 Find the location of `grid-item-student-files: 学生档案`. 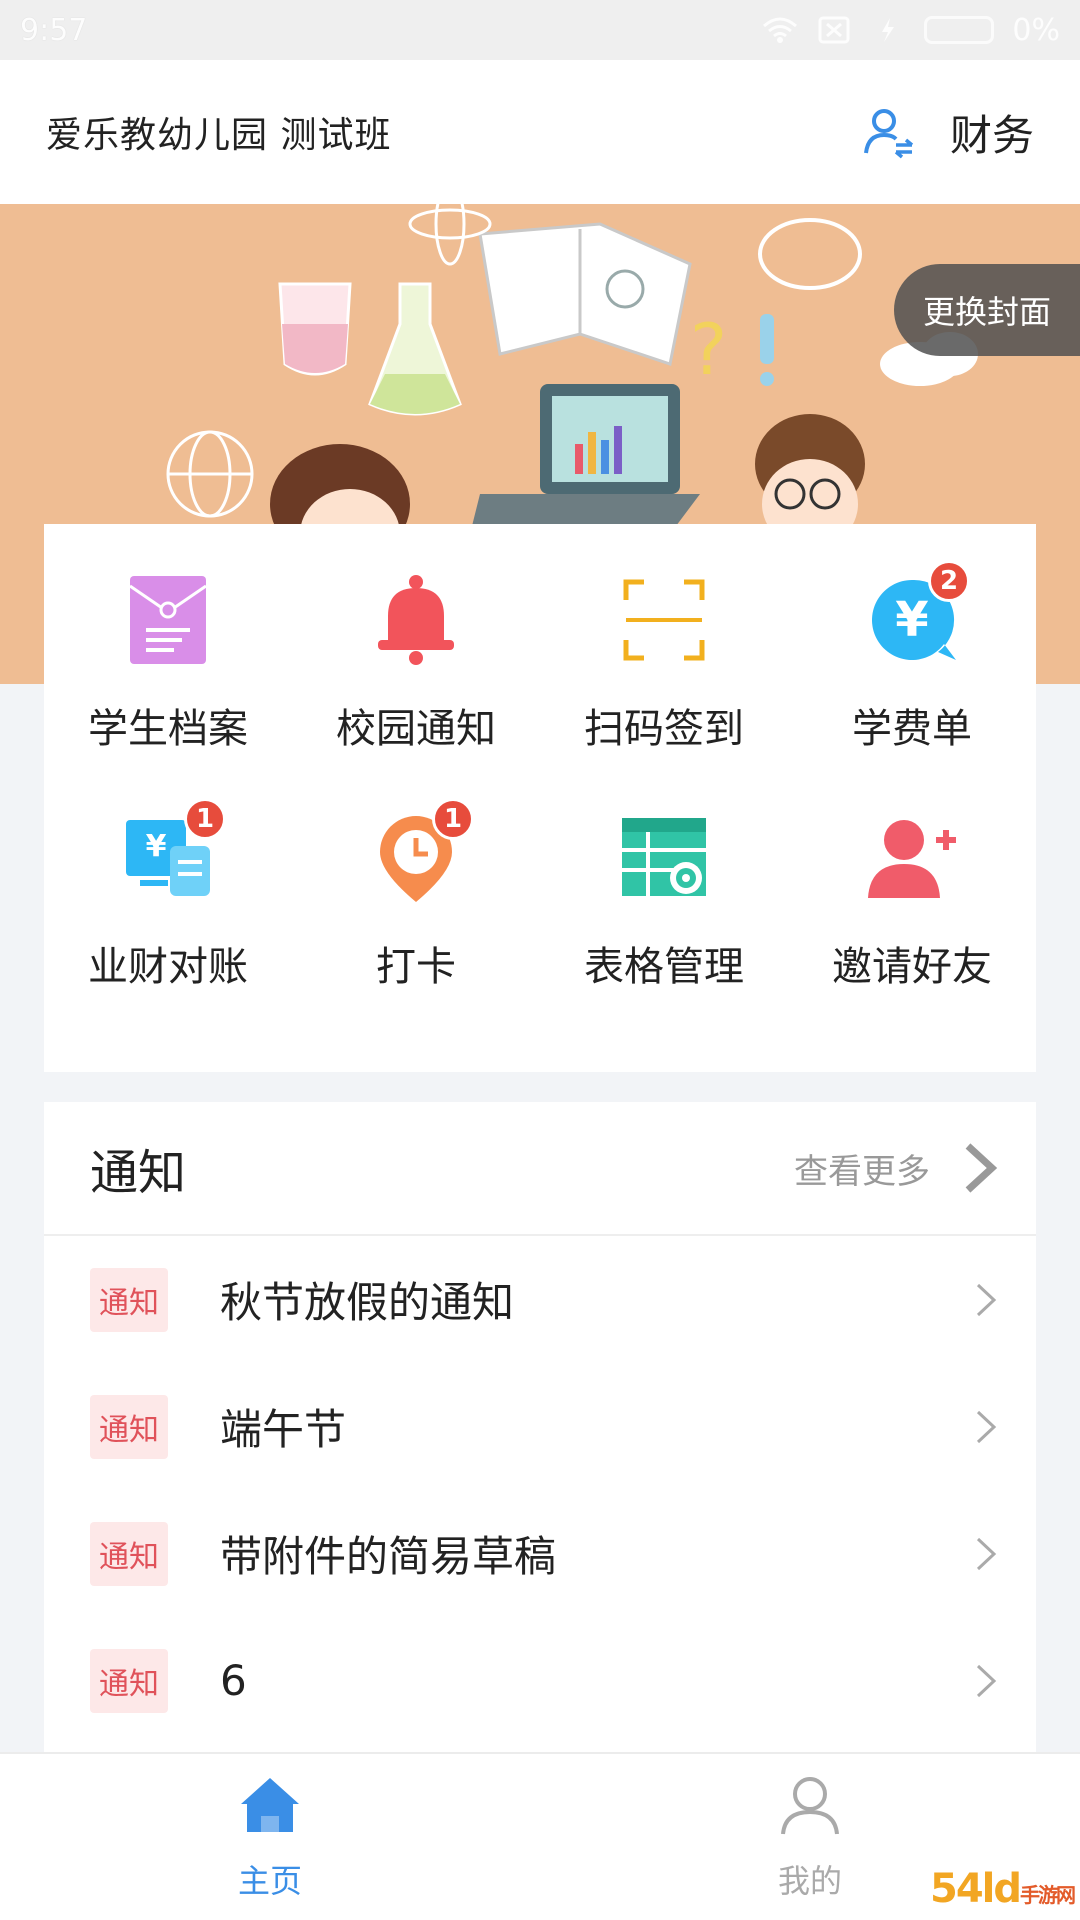

grid-item-student-files: 学生档案 is located at coordinates (168, 679).